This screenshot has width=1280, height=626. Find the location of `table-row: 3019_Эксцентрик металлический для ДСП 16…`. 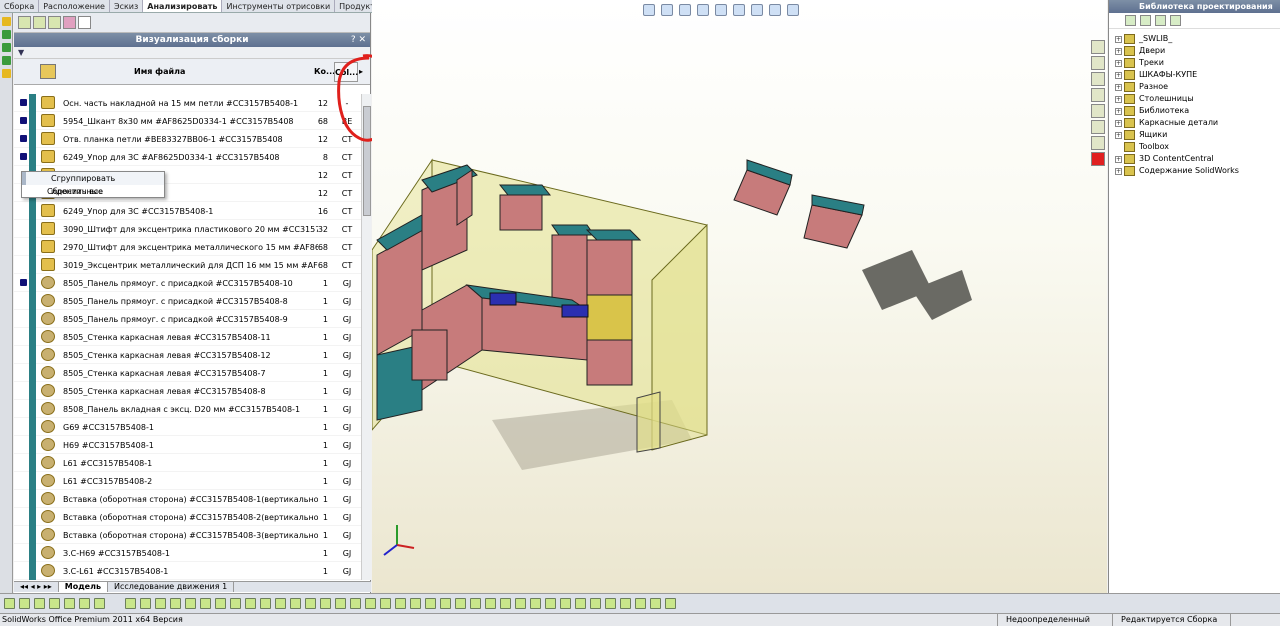

table-row: 3019_Эксцентрик металлический для ДСП 16… is located at coordinates (187, 265).